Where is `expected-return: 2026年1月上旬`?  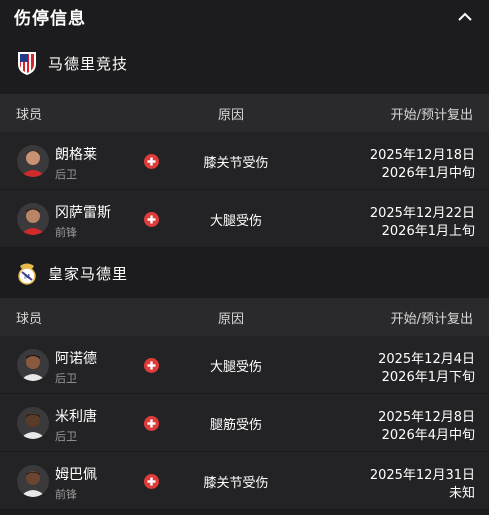 expected-return: 2026年1月上旬 is located at coordinates (428, 231).